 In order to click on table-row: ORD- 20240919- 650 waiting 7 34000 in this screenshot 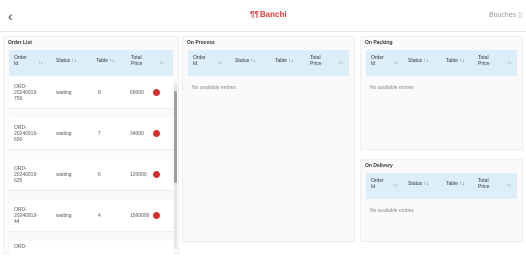, I will do `click(91, 134)`.